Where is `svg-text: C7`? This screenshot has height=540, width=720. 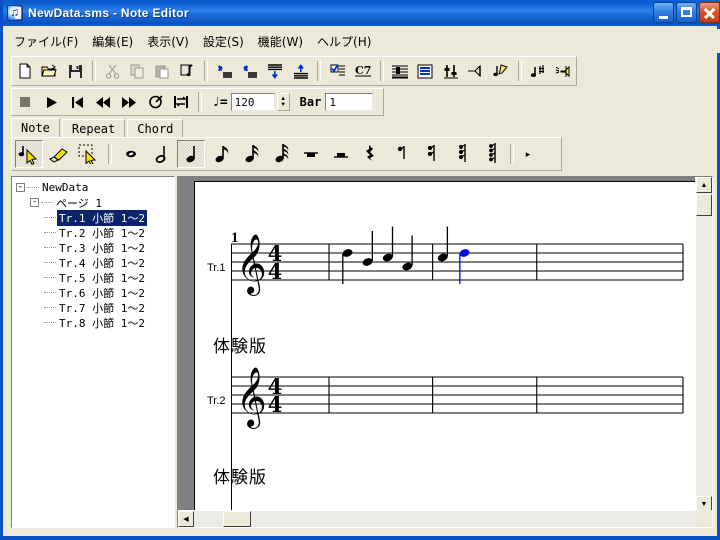
svg-text: C7 is located at coordinates (363, 70).